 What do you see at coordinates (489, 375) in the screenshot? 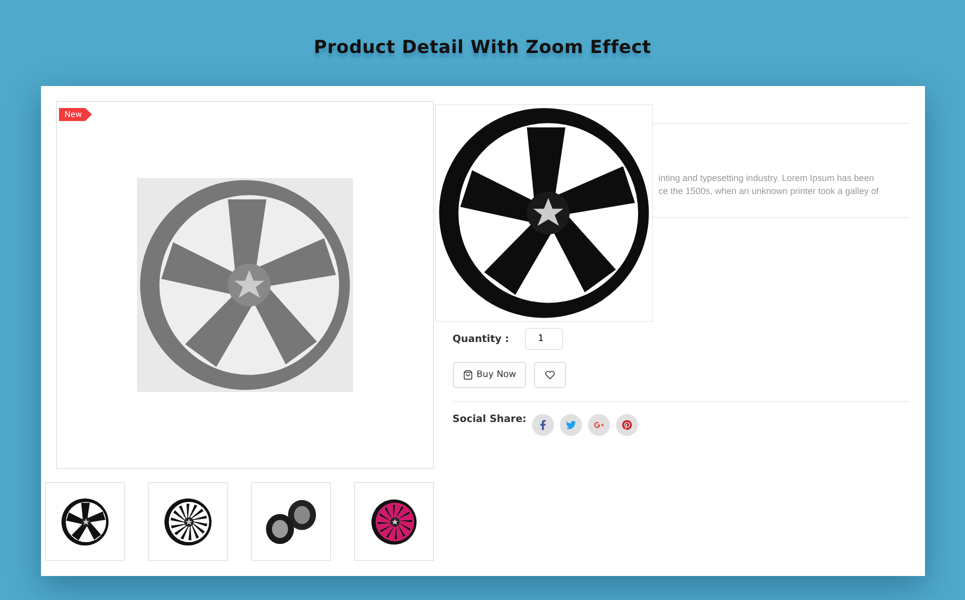
I see `buy-now-button: Buy Now` at bounding box center [489, 375].